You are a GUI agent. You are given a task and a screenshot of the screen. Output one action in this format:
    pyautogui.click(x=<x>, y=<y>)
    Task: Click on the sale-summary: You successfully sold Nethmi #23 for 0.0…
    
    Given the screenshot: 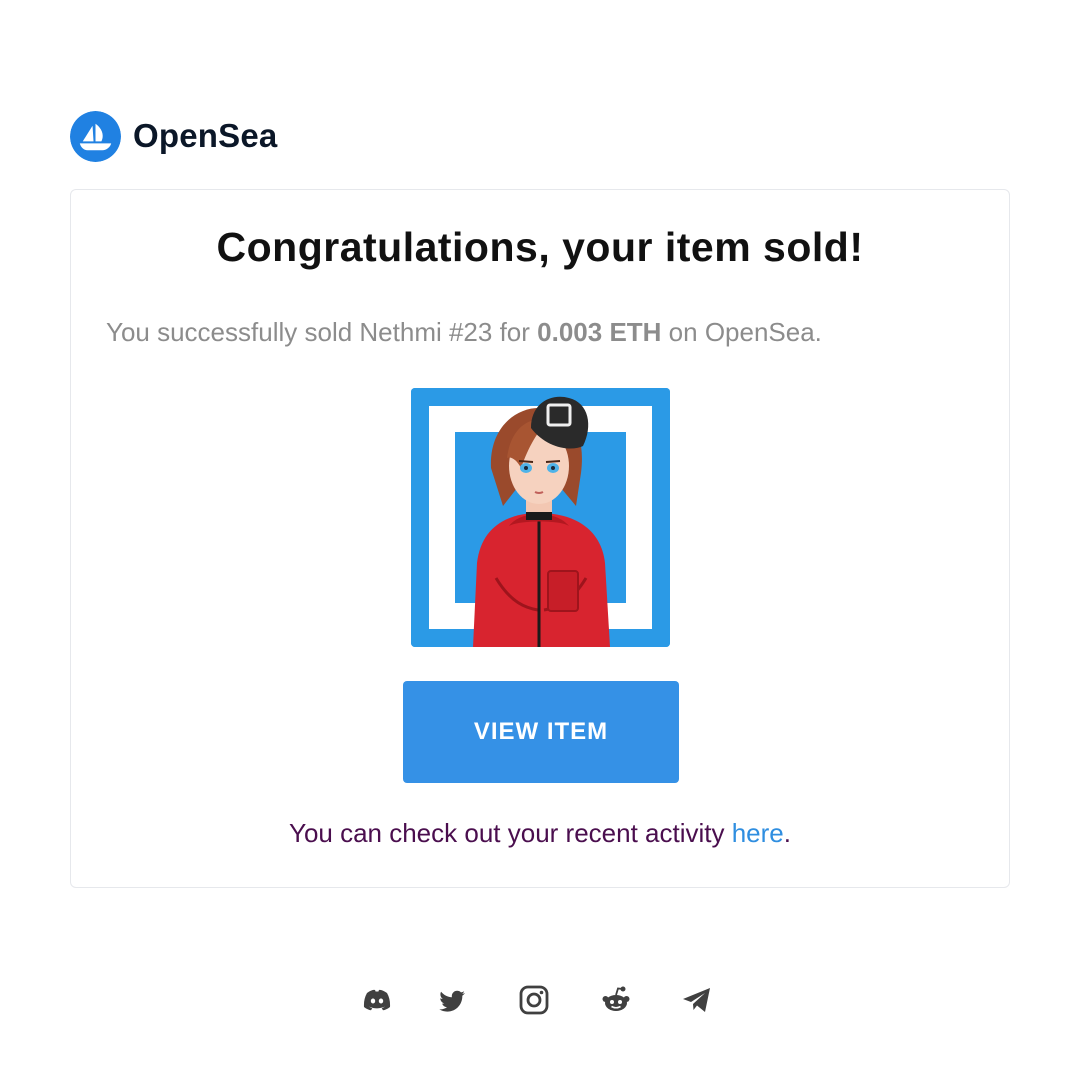 What is the action you would take?
    pyautogui.click(x=556, y=332)
    